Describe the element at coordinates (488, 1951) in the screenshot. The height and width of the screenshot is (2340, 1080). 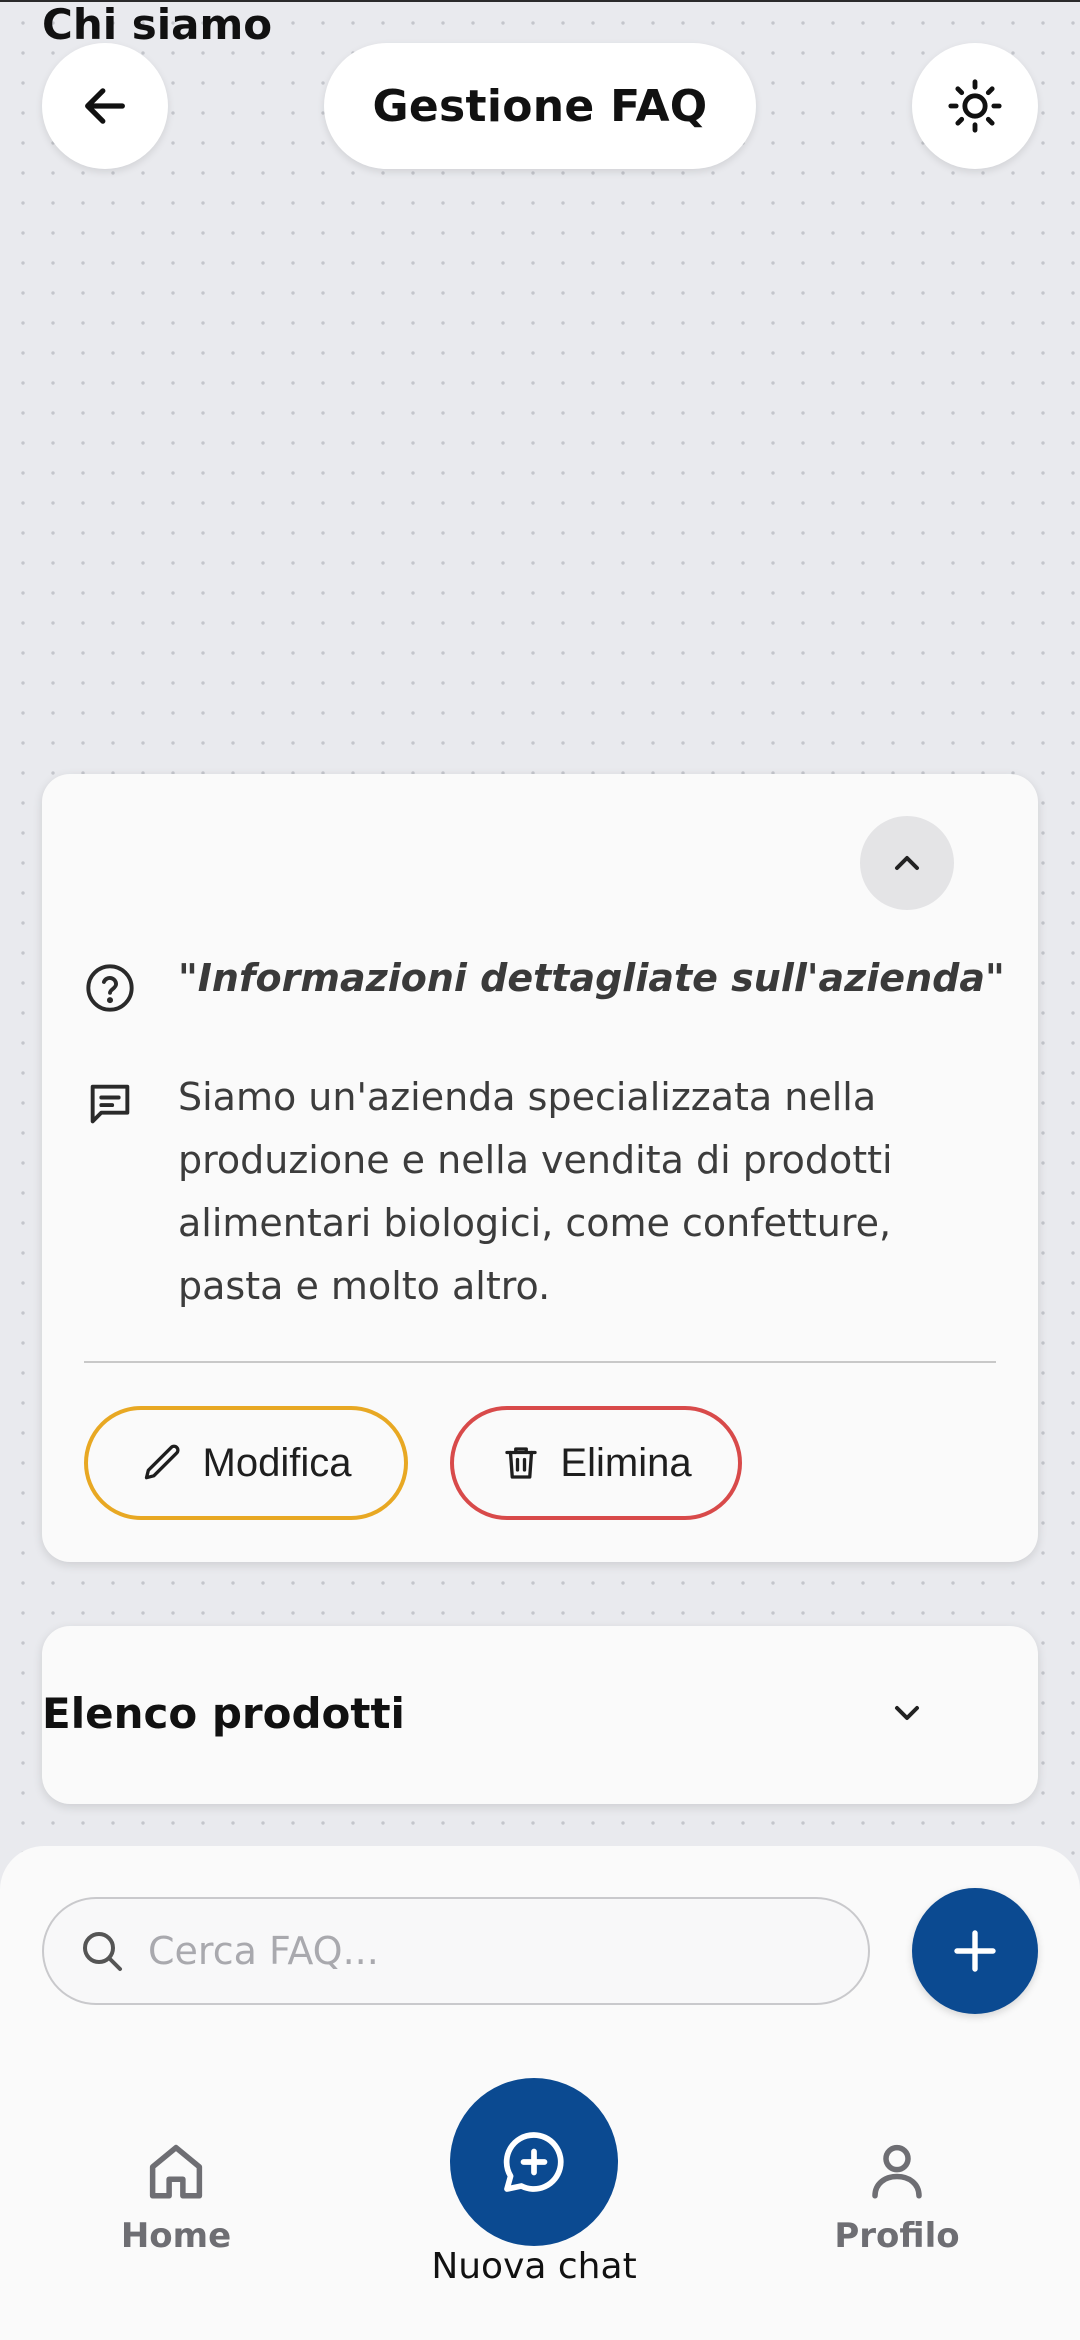
I see `search-input` at that location.